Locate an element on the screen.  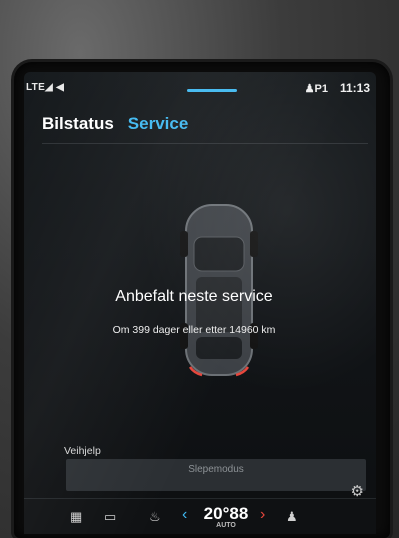
climate-mode: AUTO is located at coordinates (226, 525).